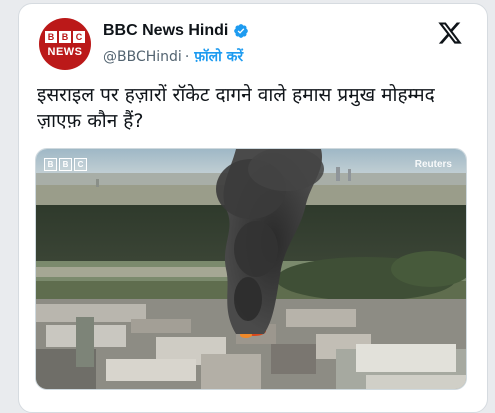 Image resolution: width=495 pixels, height=413 pixels. I want to click on handle-row: @BBCHindi · फ़ॉलो करें, so click(173, 56).